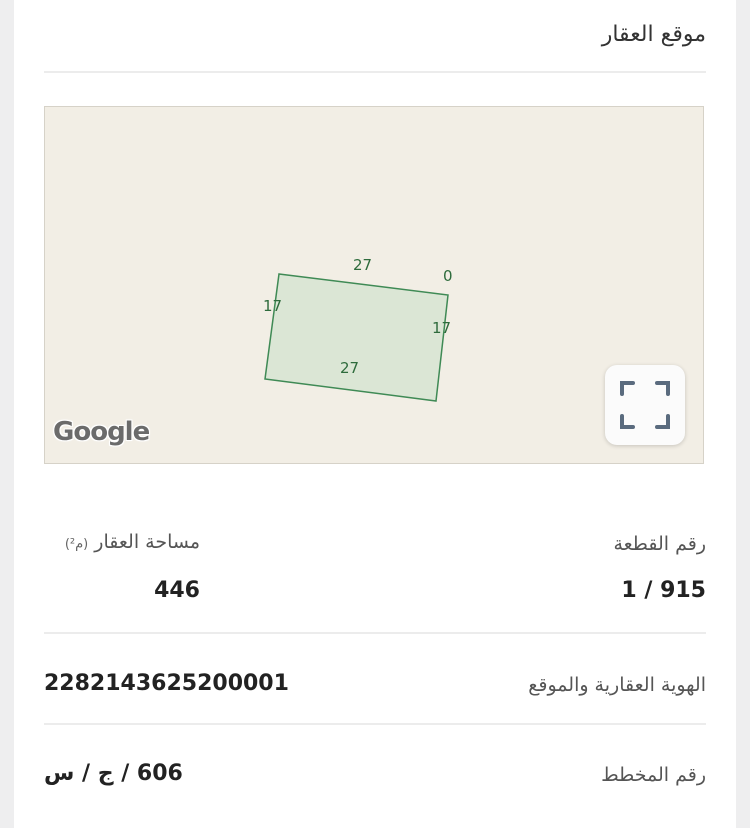 The image size is (750, 828). Describe the element at coordinates (653, 34) in the screenshot. I see `section-title: موقع العقار` at that location.